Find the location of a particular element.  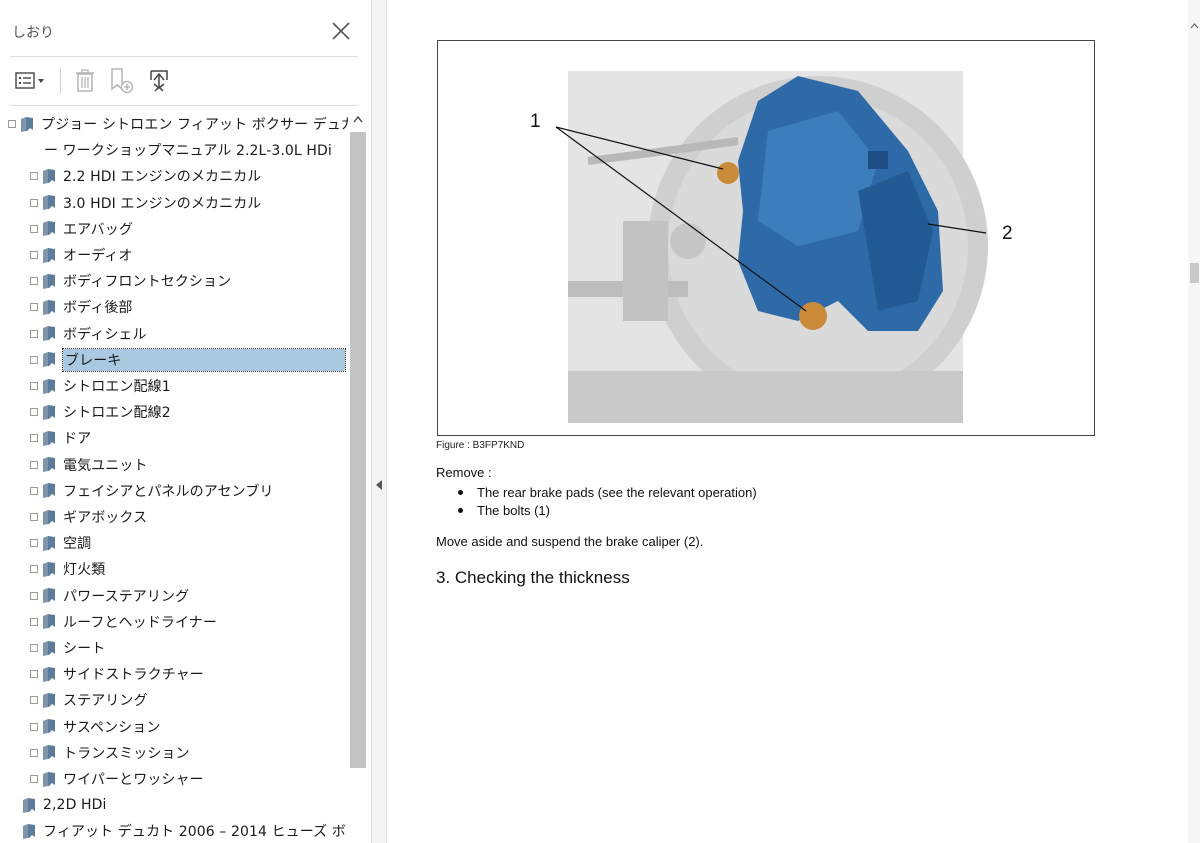

bookmark-item: ボディフロントセクション is located at coordinates (130, 281).